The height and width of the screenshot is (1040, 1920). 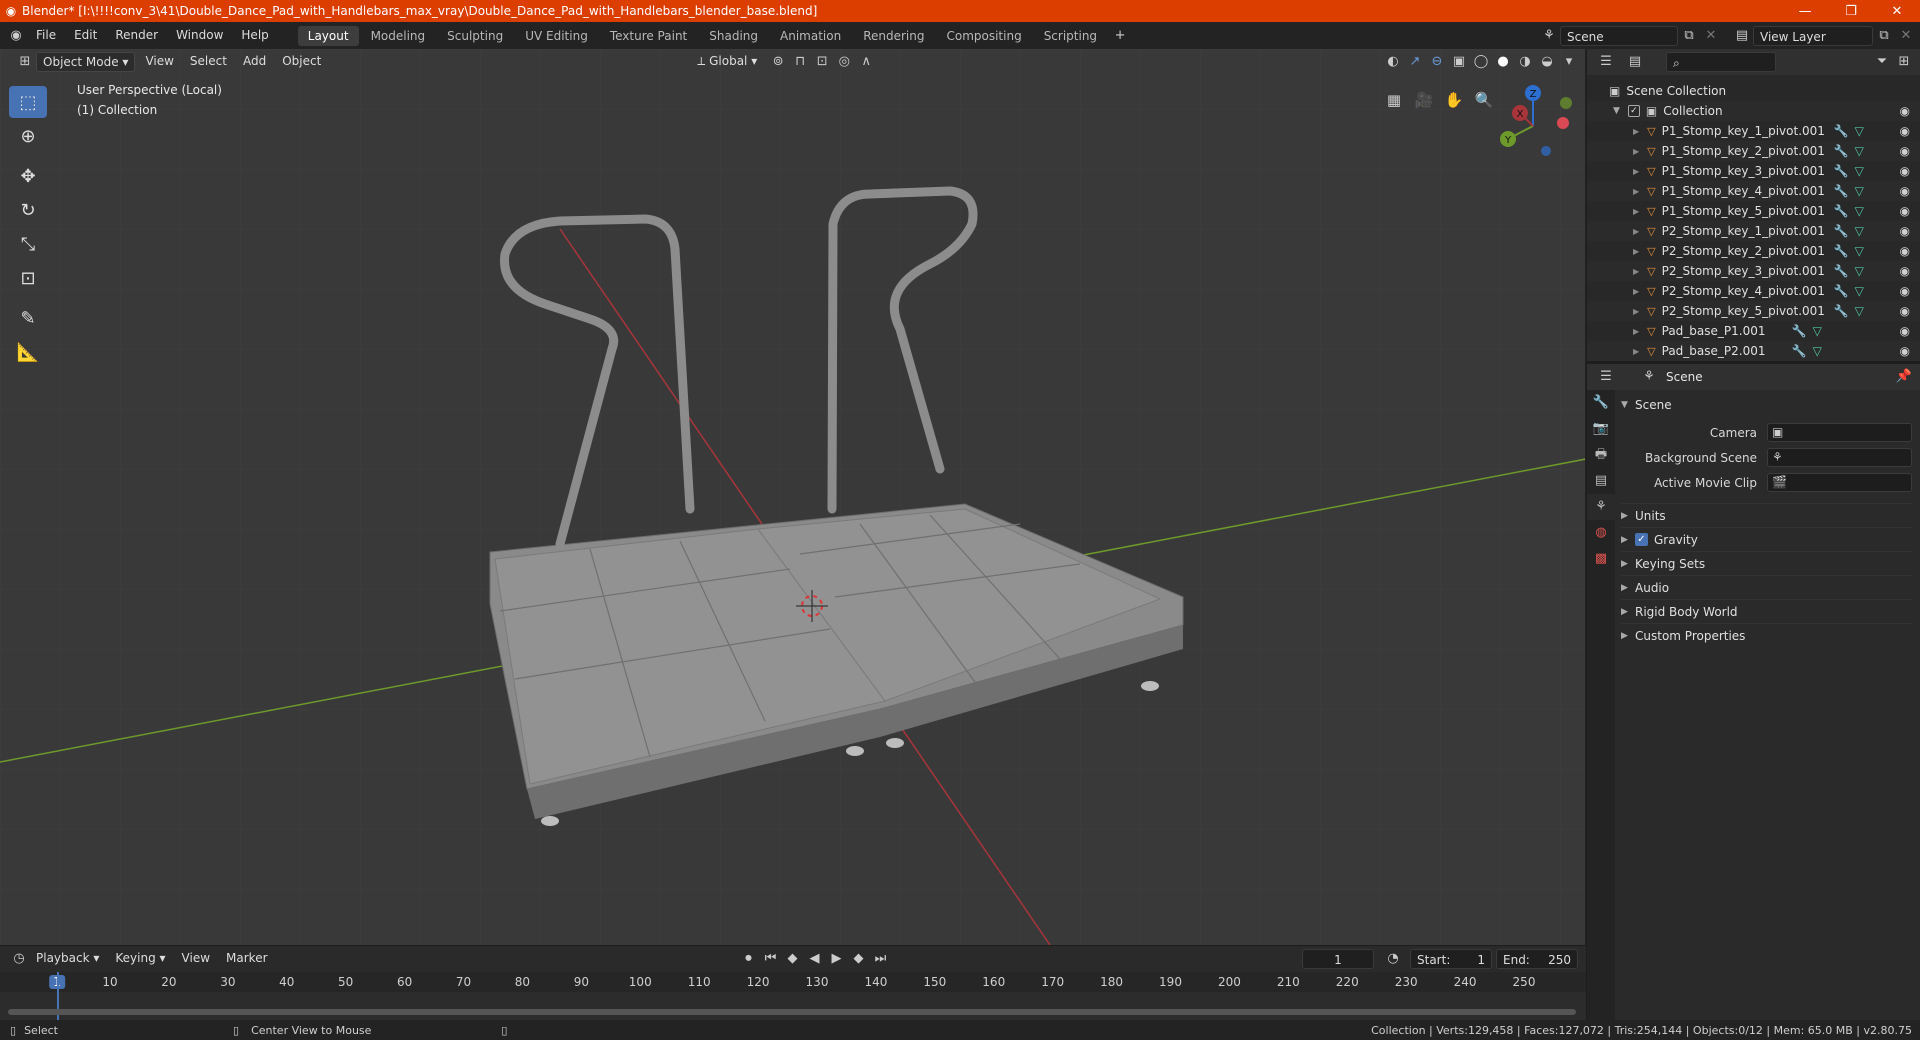 What do you see at coordinates (28, 318) in the screenshot?
I see `annotate-tool-icon: ✎` at bounding box center [28, 318].